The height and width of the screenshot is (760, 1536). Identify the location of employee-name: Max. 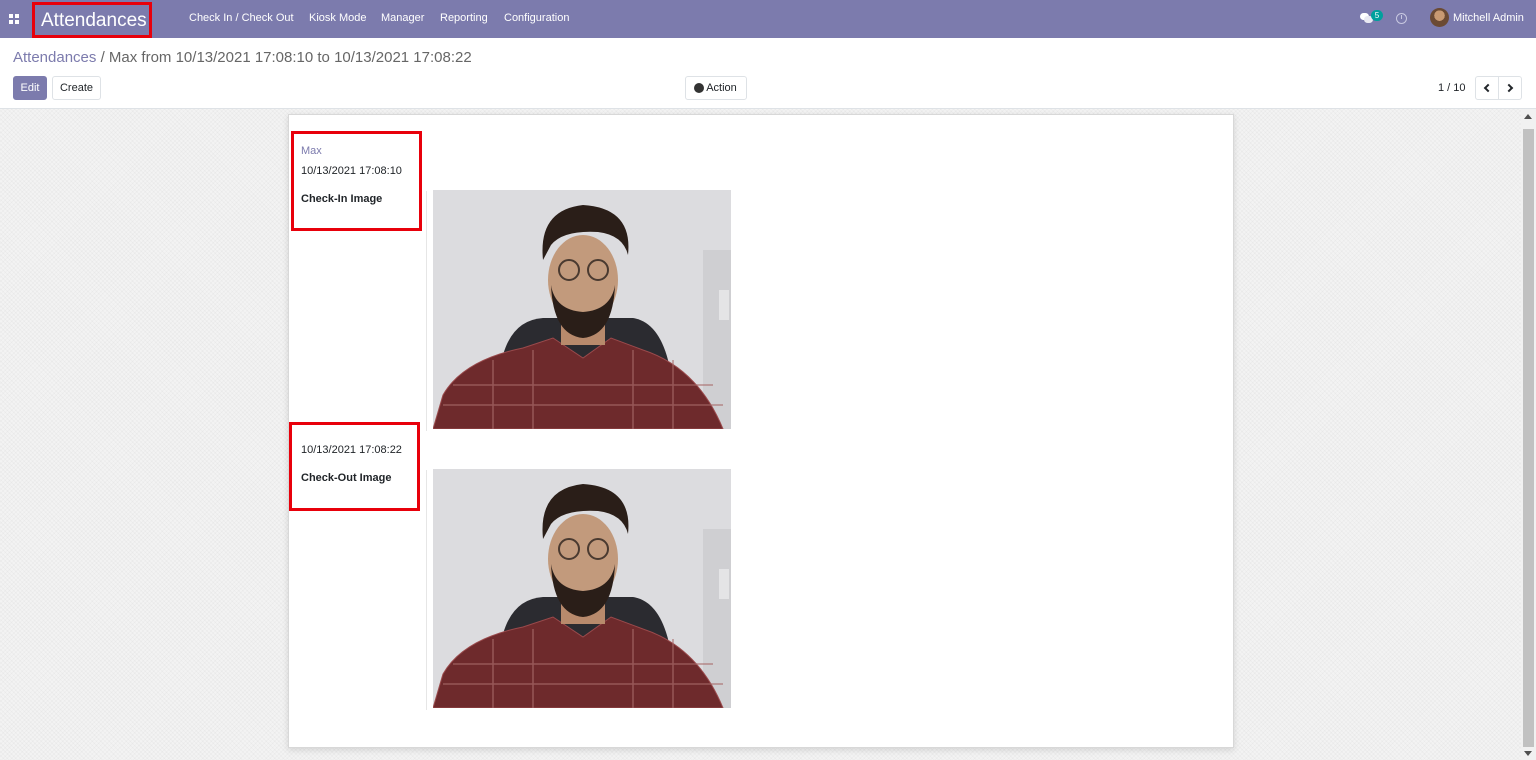
(311, 151).